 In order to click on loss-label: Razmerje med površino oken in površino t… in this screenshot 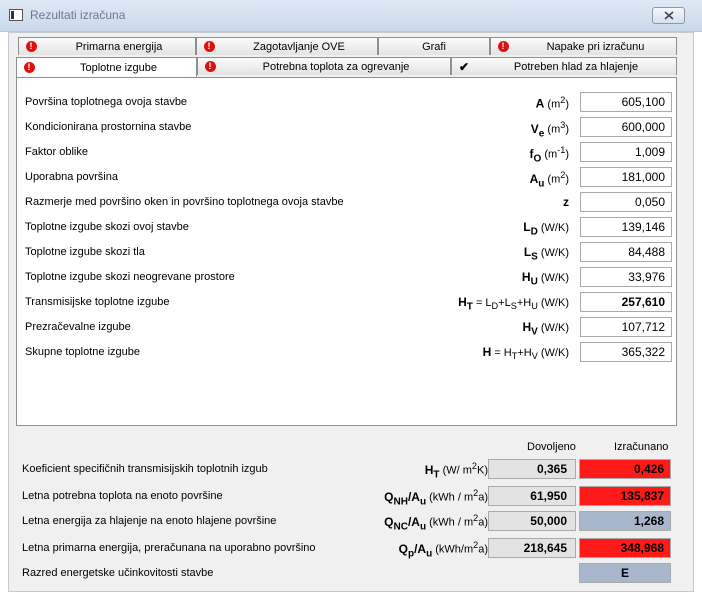, I will do `click(184, 202)`.